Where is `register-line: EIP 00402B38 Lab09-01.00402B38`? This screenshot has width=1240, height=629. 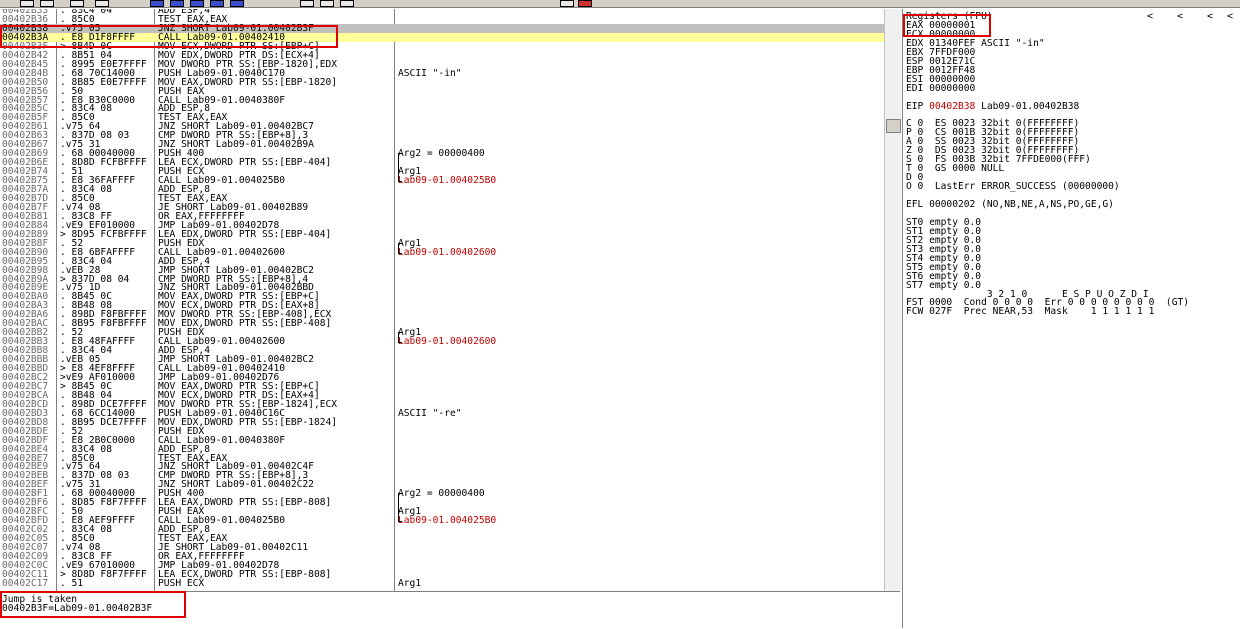 register-line: EIP 00402B38 Lab09-01.00402B38 is located at coordinates (993, 106).